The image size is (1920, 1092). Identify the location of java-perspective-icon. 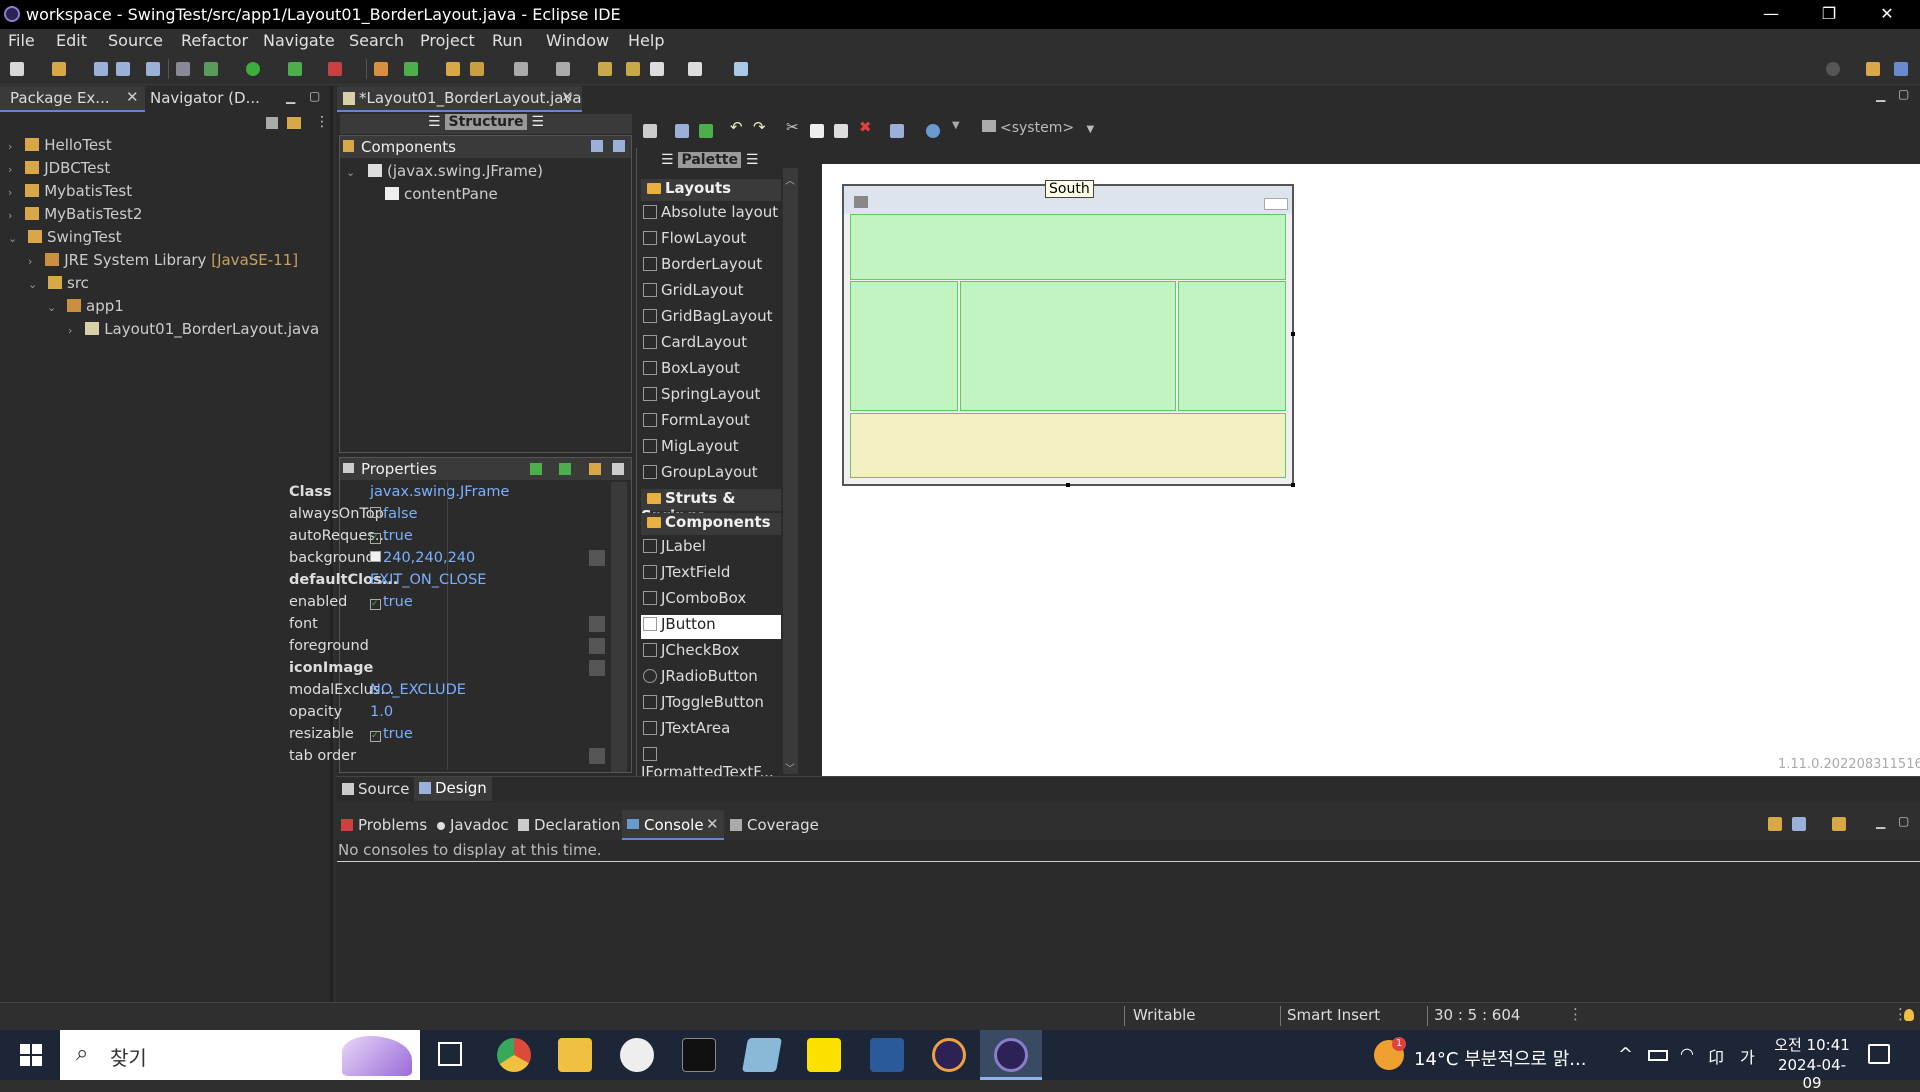
(1901, 69).